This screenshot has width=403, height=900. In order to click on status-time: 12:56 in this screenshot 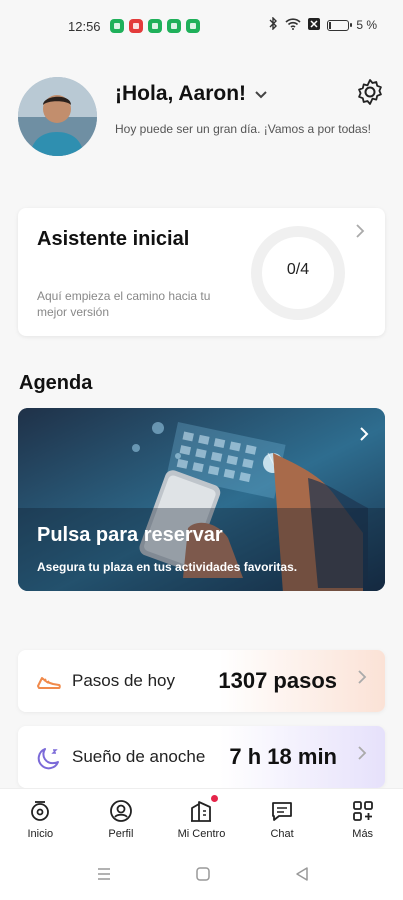, I will do `click(84, 26)`.